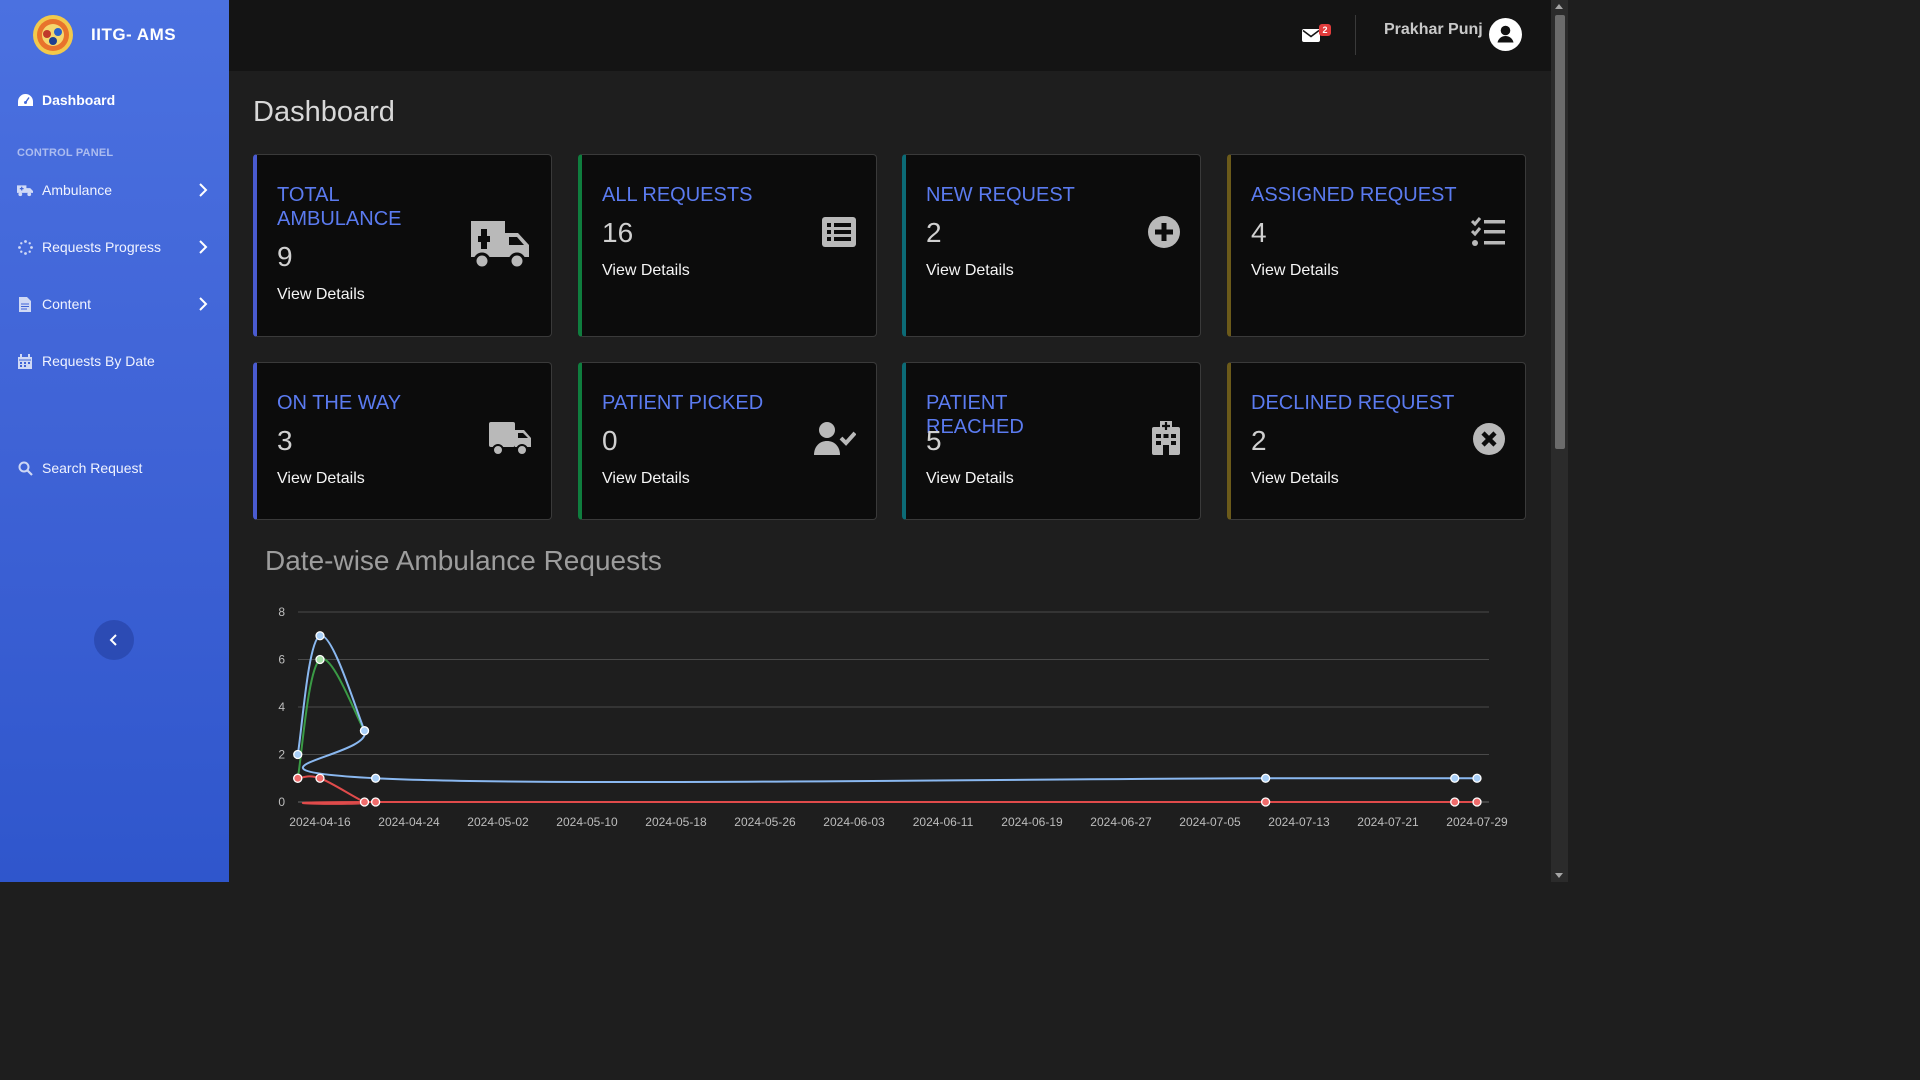 Image resolution: width=1920 pixels, height=1080 pixels. I want to click on list-icon, so click(839, 232).